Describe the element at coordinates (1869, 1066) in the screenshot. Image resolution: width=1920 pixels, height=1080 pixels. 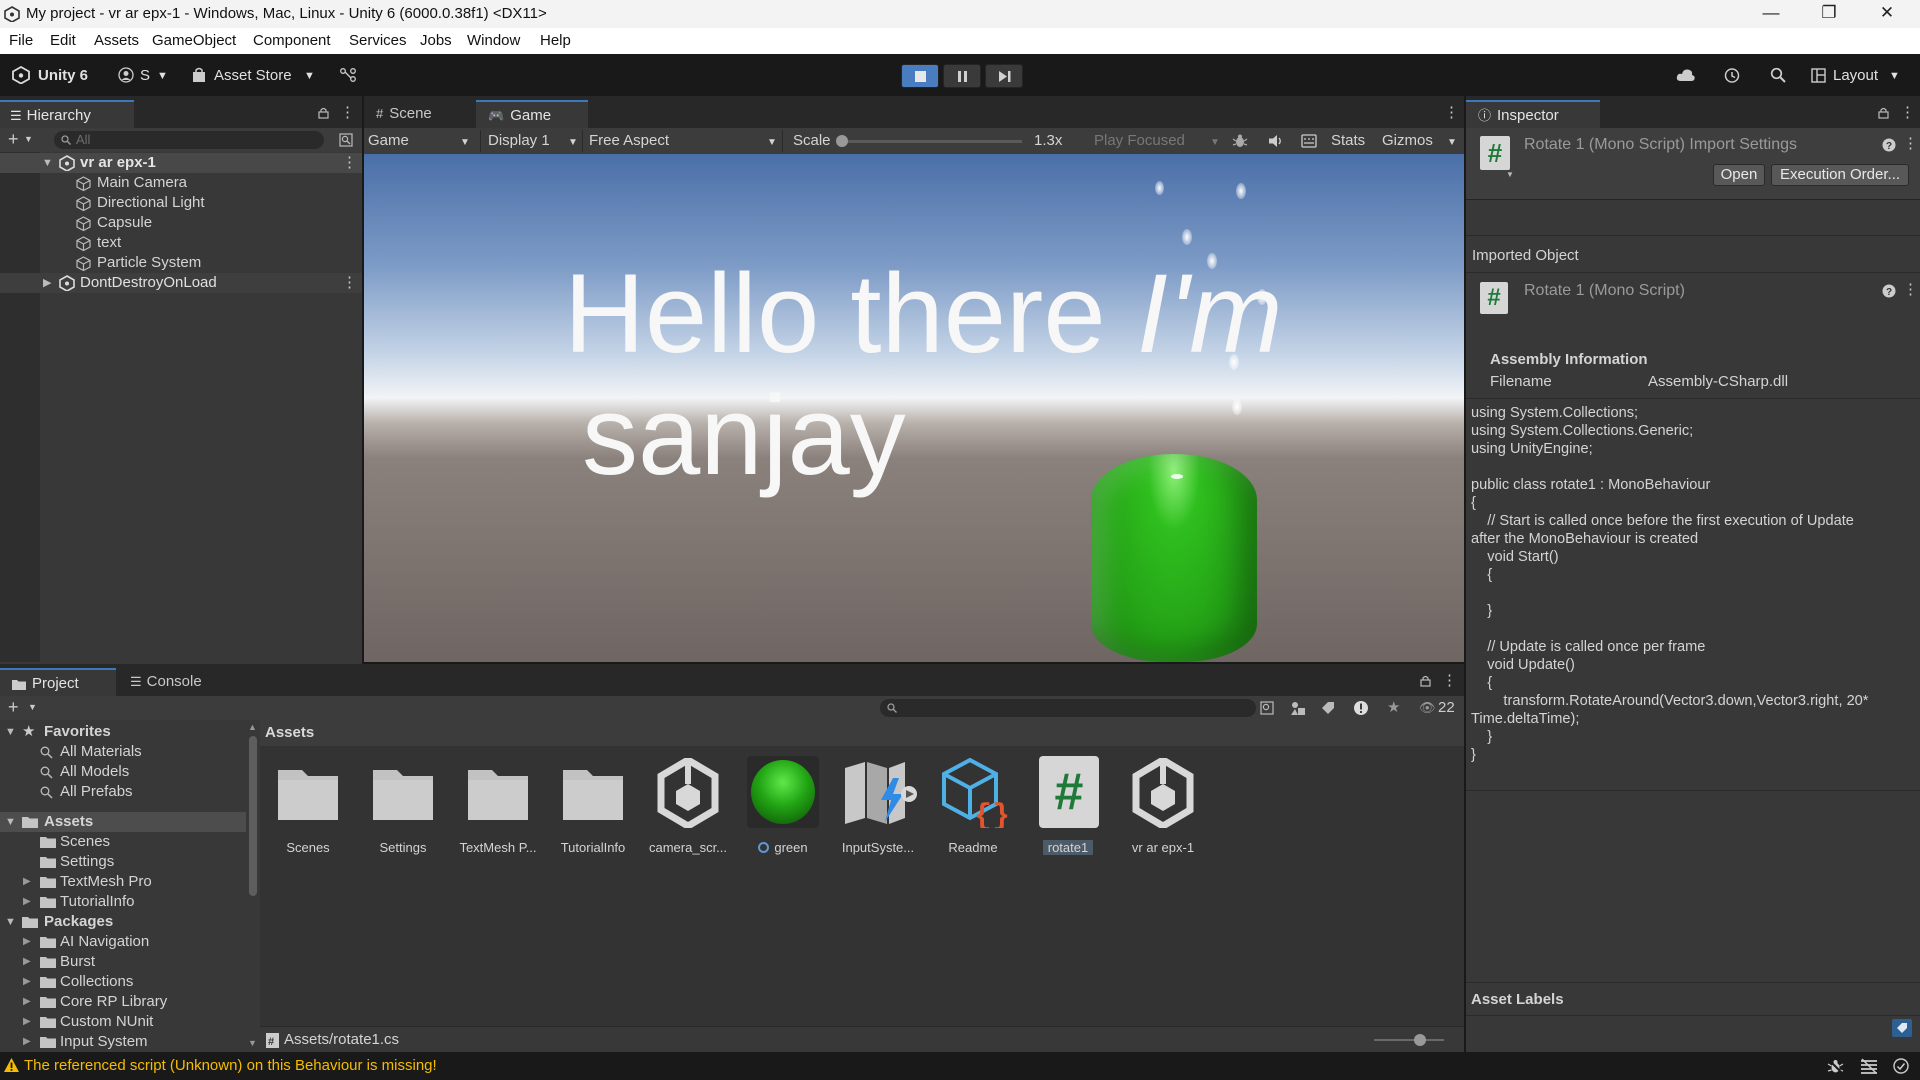
I see `cache-server-icon` at that location.